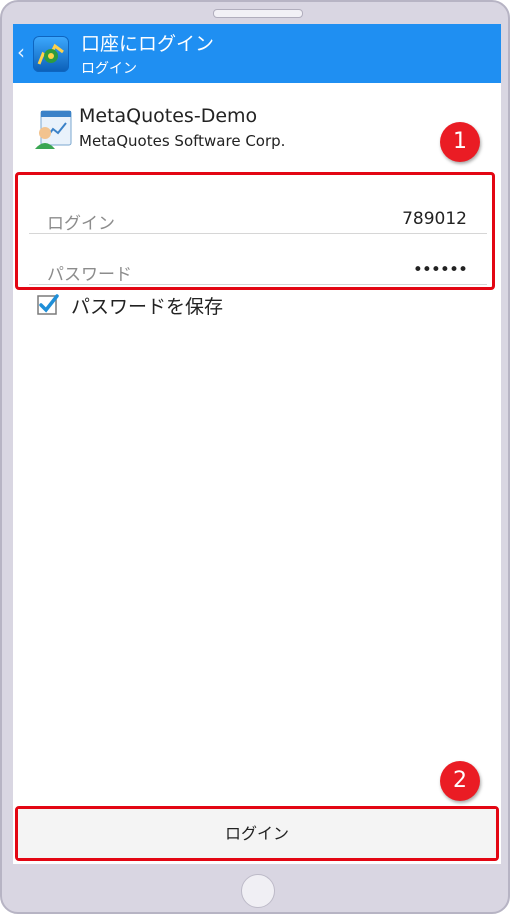 This screenshot has width=510, height=914. Describe the element at coordinates (168, 116) in the screenshot. I see `server-name: MetaQuotes-Demo` at that location.